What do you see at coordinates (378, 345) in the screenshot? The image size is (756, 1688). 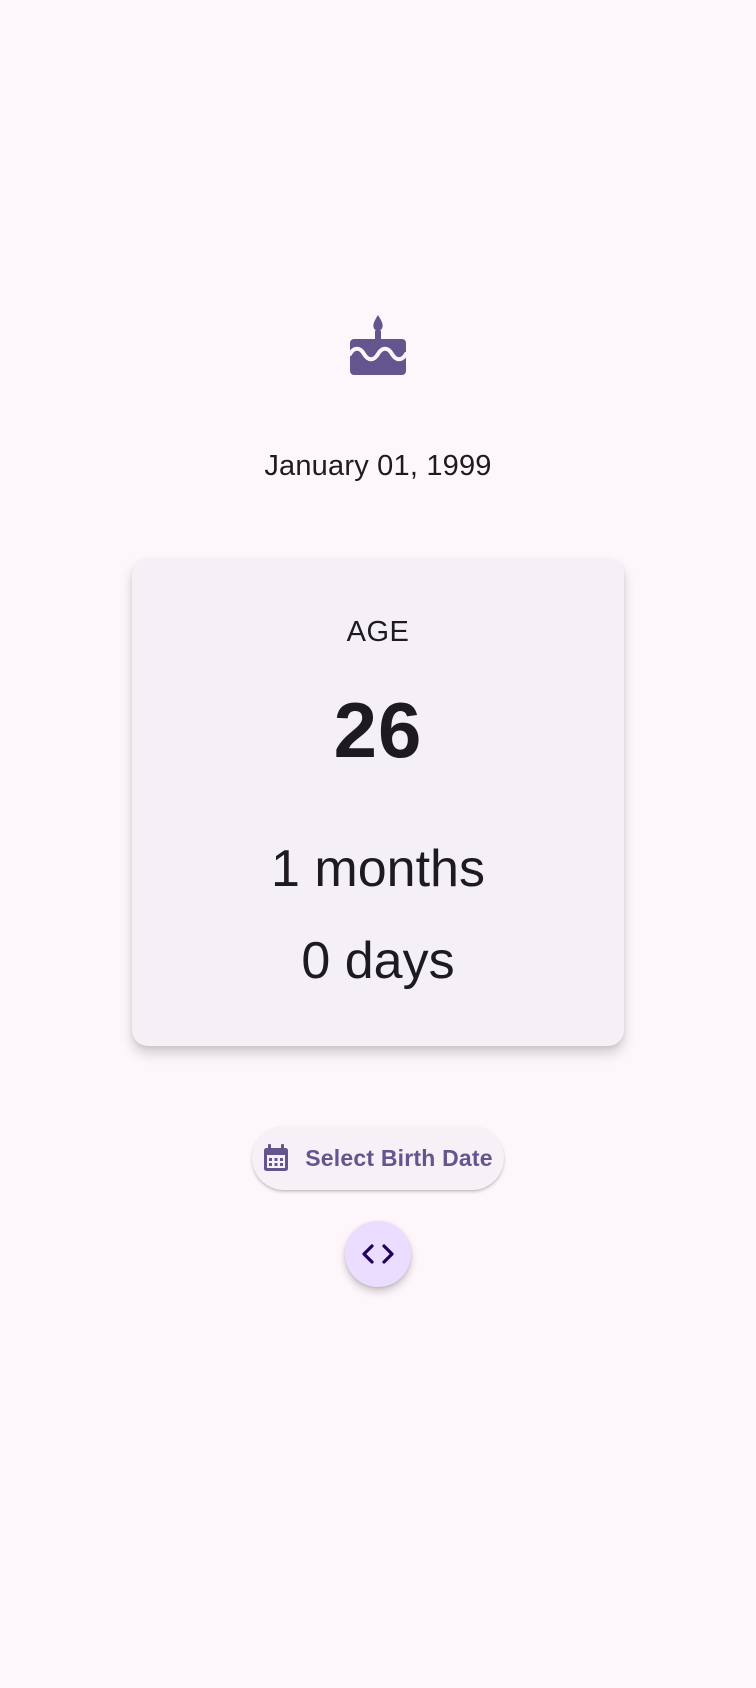 I see `cake-icon` at bounding box center [378, 345].